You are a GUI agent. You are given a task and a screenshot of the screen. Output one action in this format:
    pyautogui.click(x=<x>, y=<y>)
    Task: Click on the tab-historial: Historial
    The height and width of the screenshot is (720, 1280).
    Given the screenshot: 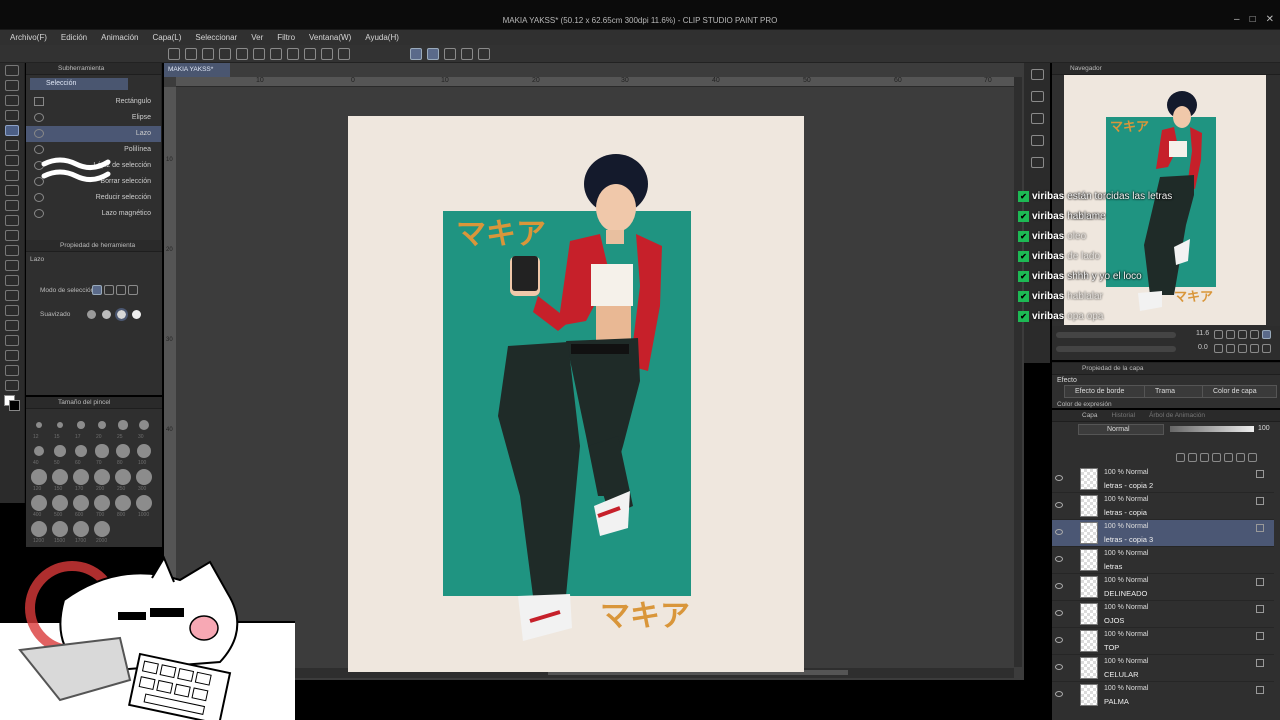 What is the action you would take?
    pyautogui.click(x=1123, y=416)
    